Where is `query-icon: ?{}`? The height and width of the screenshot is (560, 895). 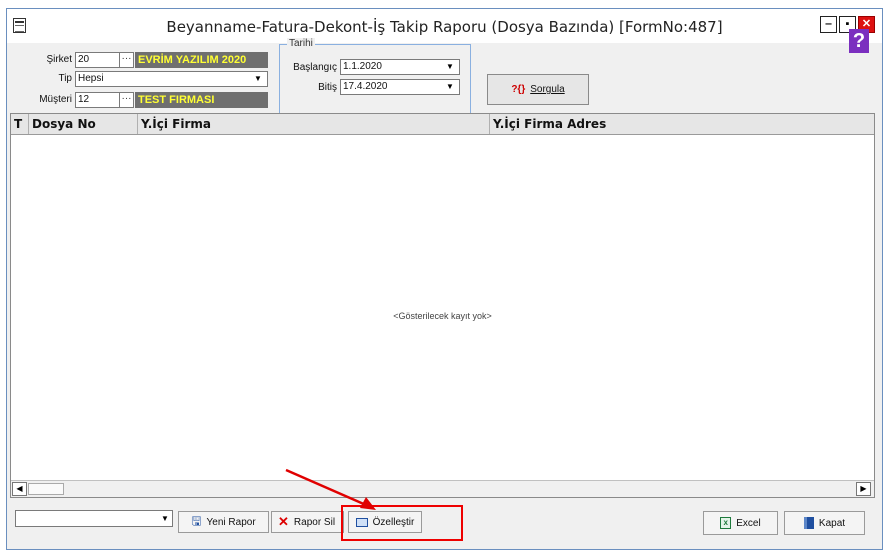
query-icon: ?{} is located at coordinates (518, 89).